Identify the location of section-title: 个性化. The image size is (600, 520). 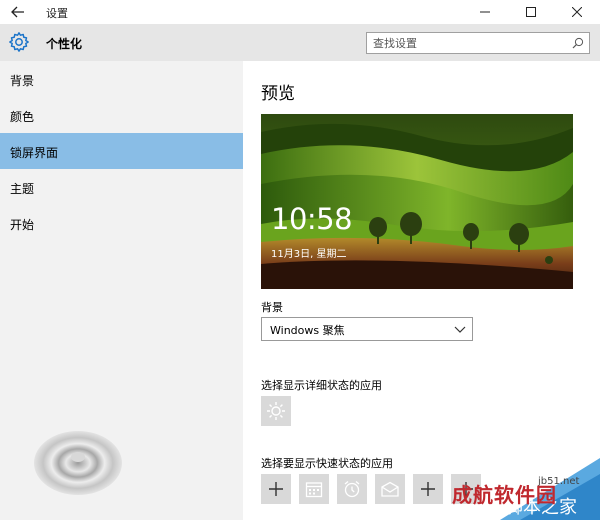
(64, 44).